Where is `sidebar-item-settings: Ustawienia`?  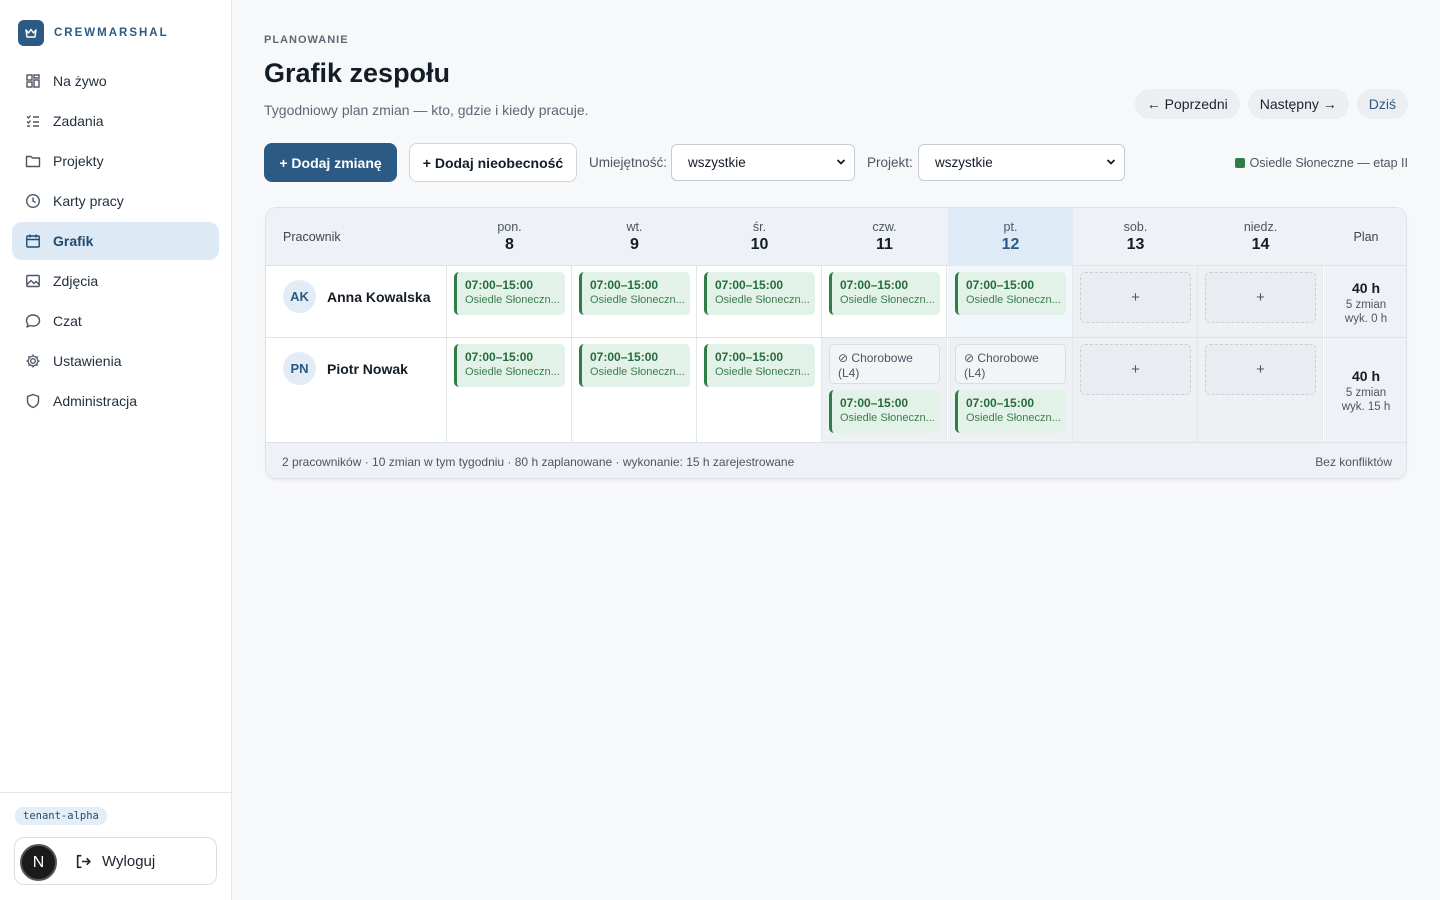
sidebar-item-settings: Ustawienia is located at coordinates (115, 361).